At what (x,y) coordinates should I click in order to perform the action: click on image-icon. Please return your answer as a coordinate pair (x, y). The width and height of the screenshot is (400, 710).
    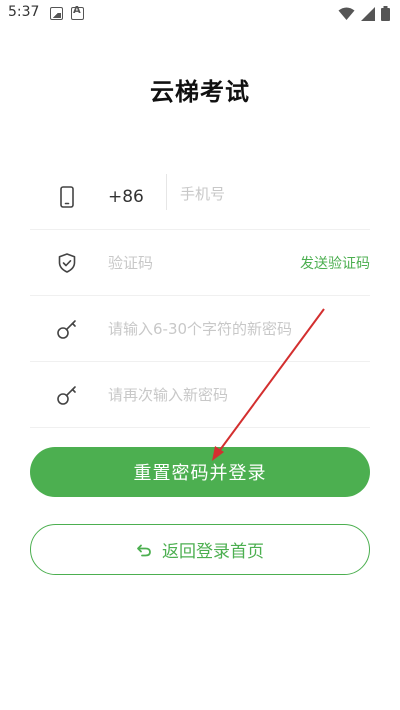
    Looking at the image, I should click on (56, 13).